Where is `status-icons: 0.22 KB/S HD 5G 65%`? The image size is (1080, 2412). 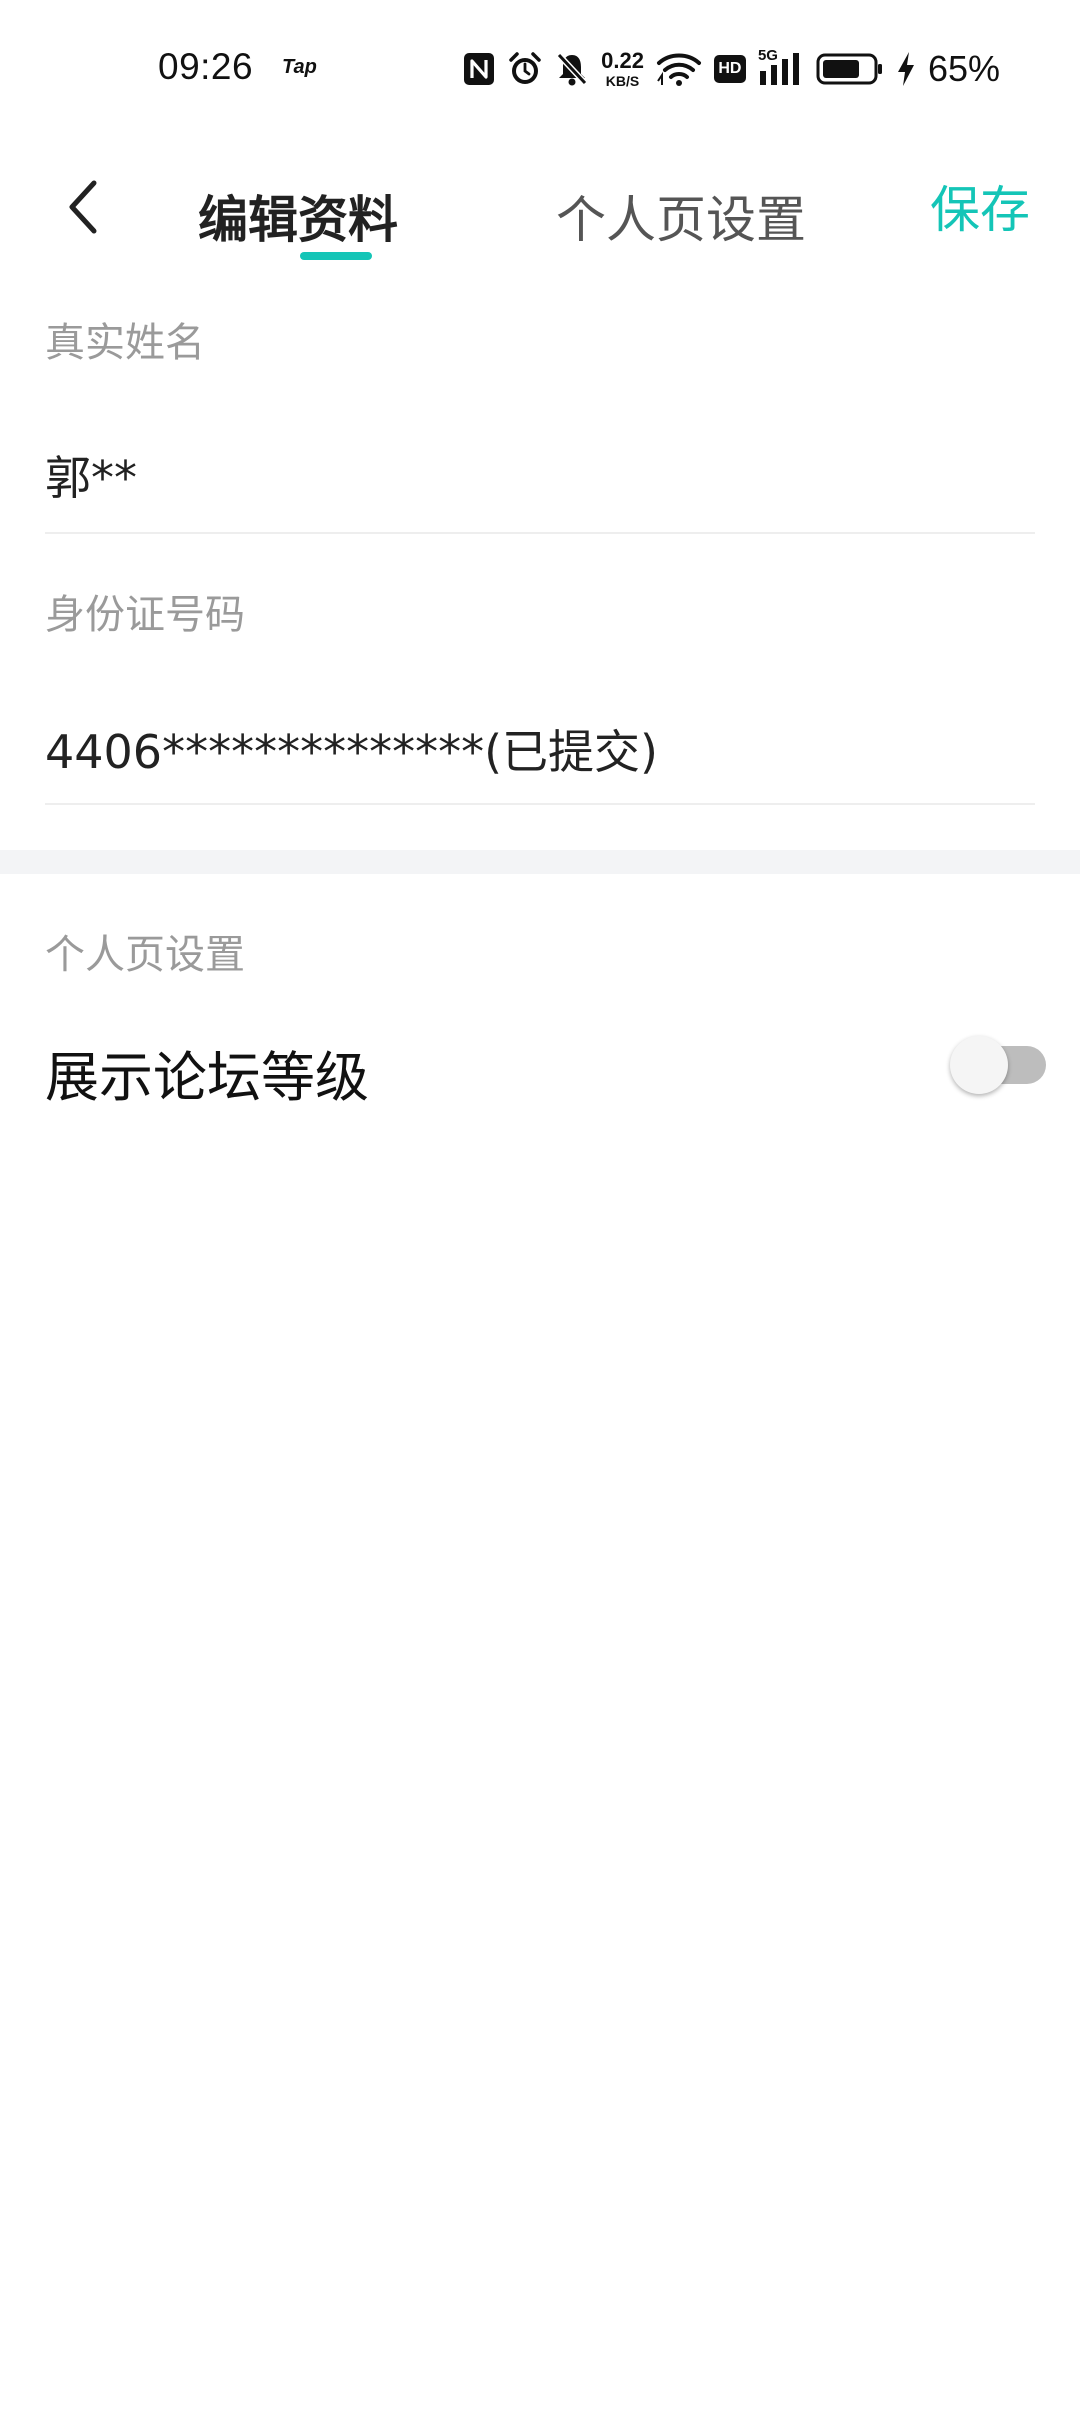 status-icons: 0.22 KB/S HD 5G 65% is located at coordinates (731, 69).